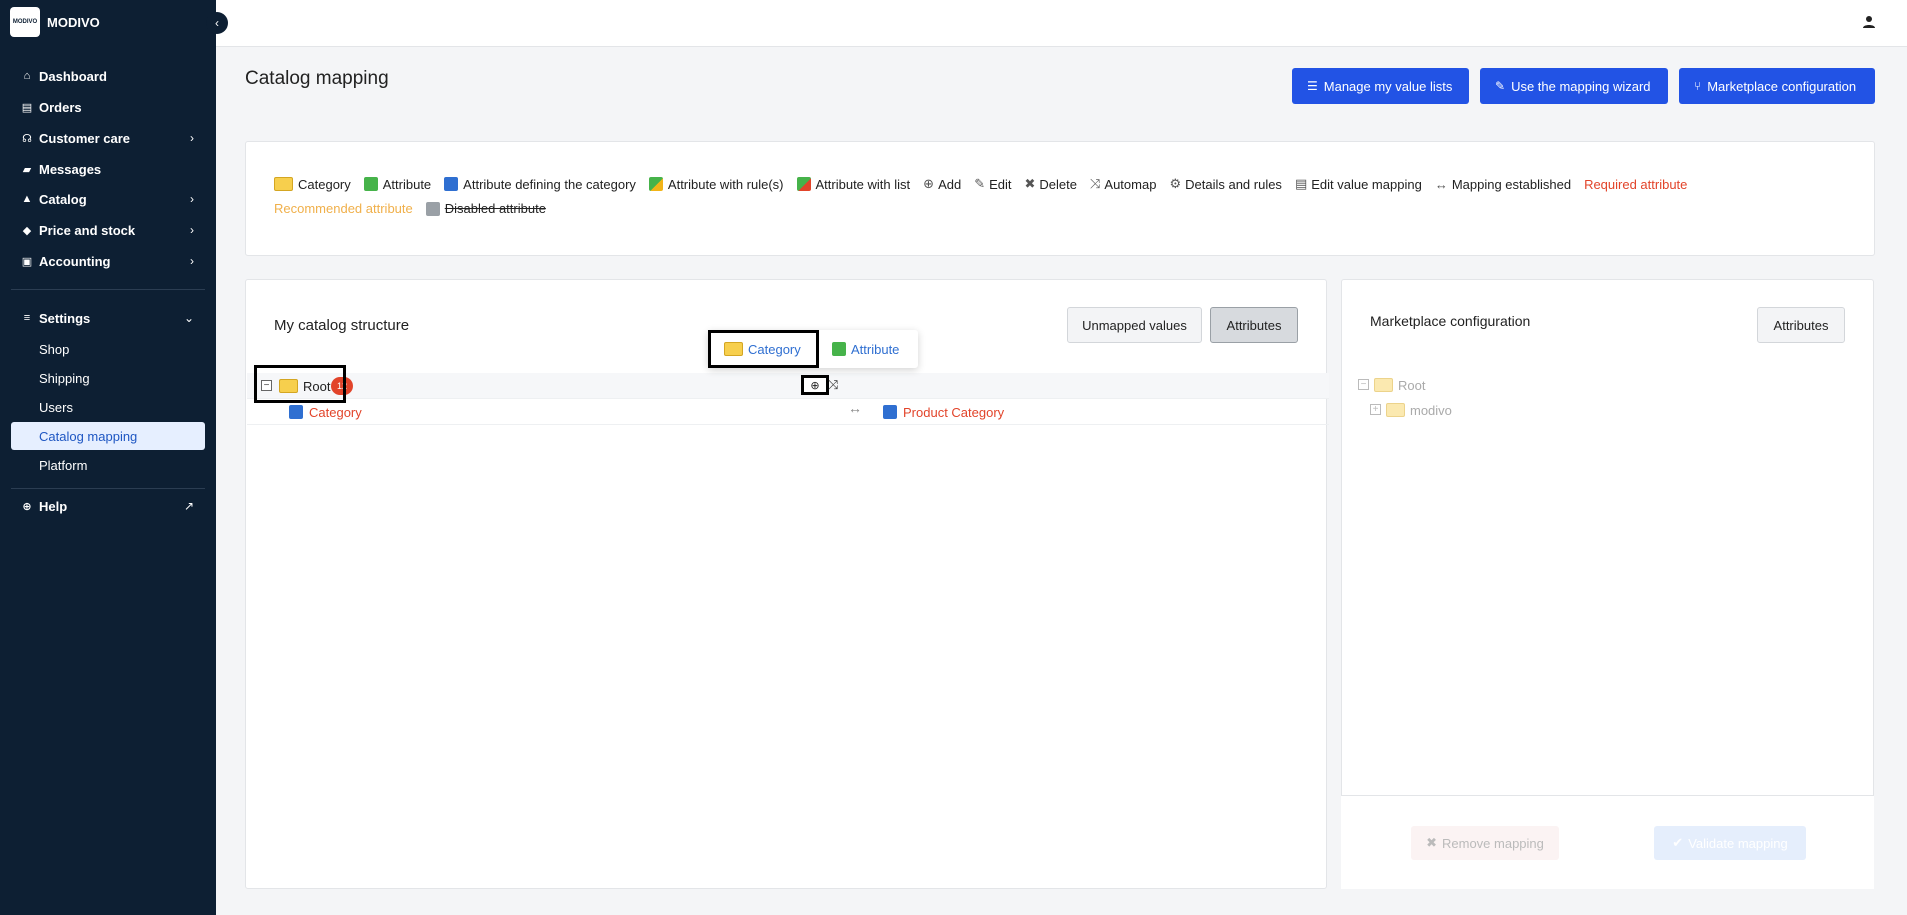  I want to click on sidebar-item-accounting: ▣ Accounting ›, so click(108, 261).